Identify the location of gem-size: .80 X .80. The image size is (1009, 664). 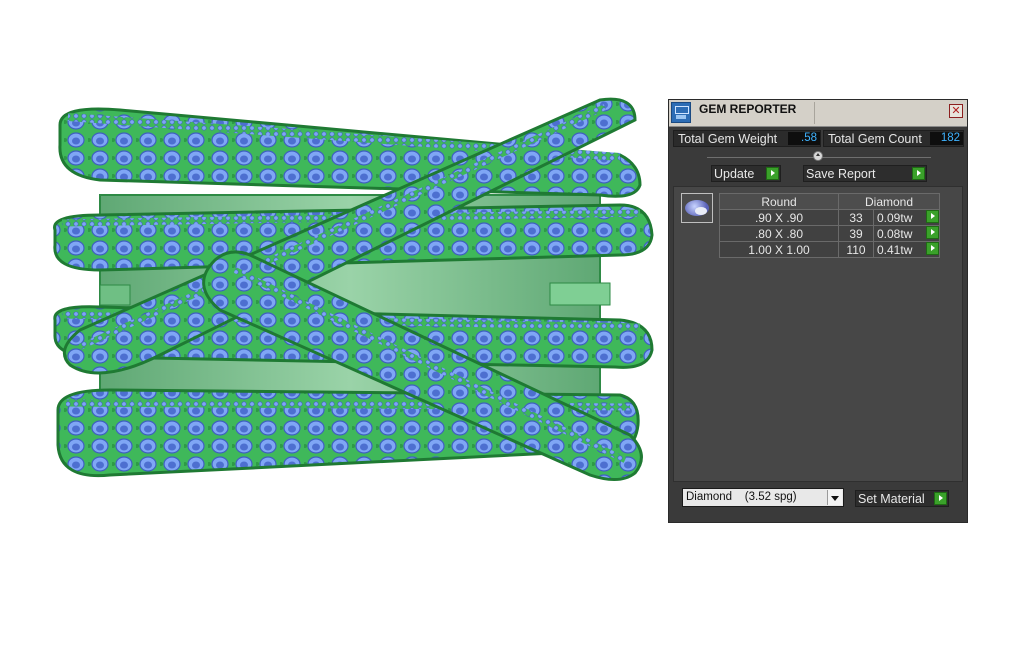
(779, 233).